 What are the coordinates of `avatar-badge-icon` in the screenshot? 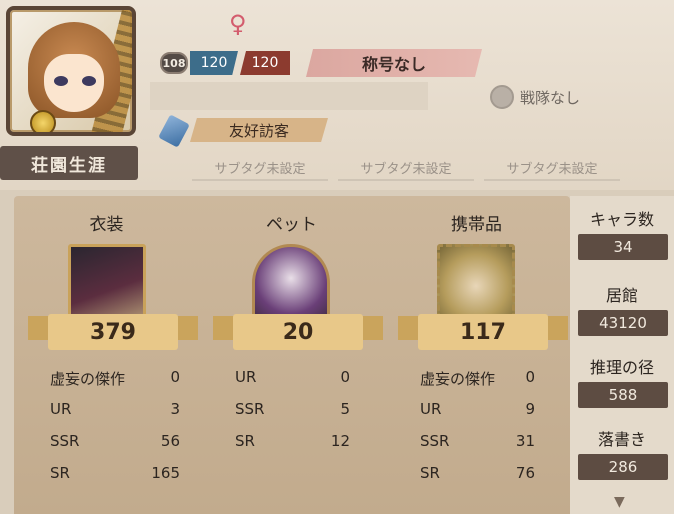 It's located at (43, 121).